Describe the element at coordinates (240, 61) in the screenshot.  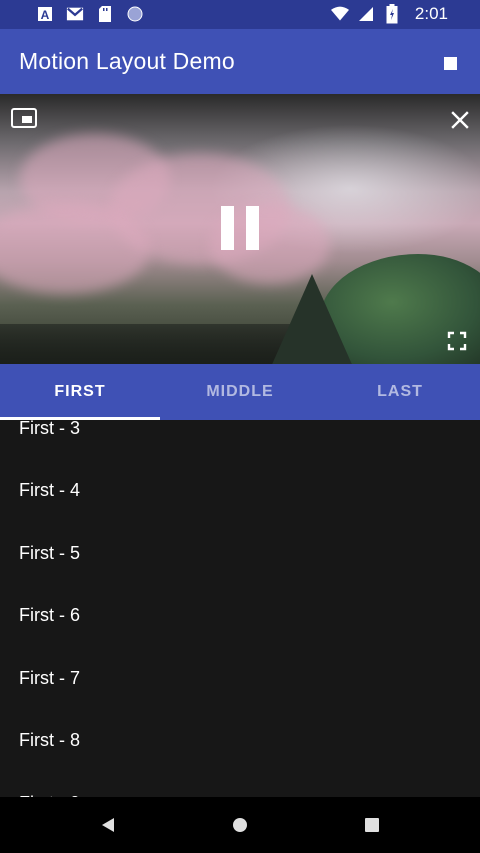
I see `app-bar: Motion Layout Demo` at that location.